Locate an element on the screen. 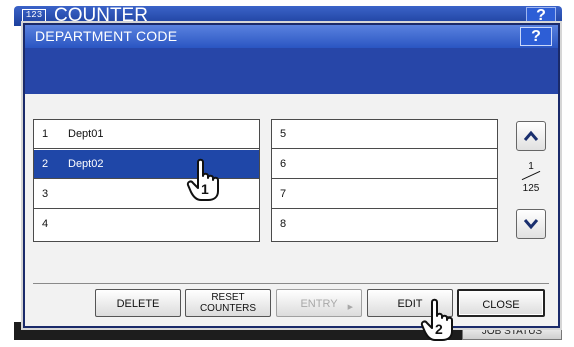 The image size is (574, 347). chevron-up-icon is located at coordinates (531, 135).